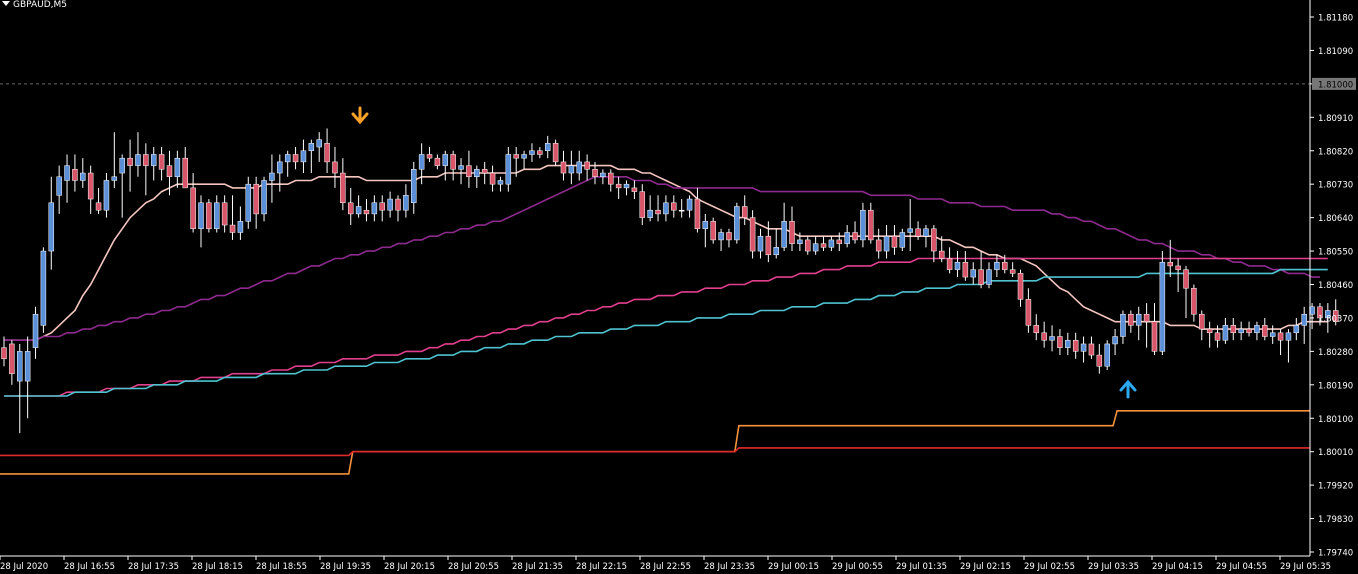 The height and width of the screenshot is (574, 1358). I want to click on time-tick-label: 28 Jul 16:55, so click(89, 567).